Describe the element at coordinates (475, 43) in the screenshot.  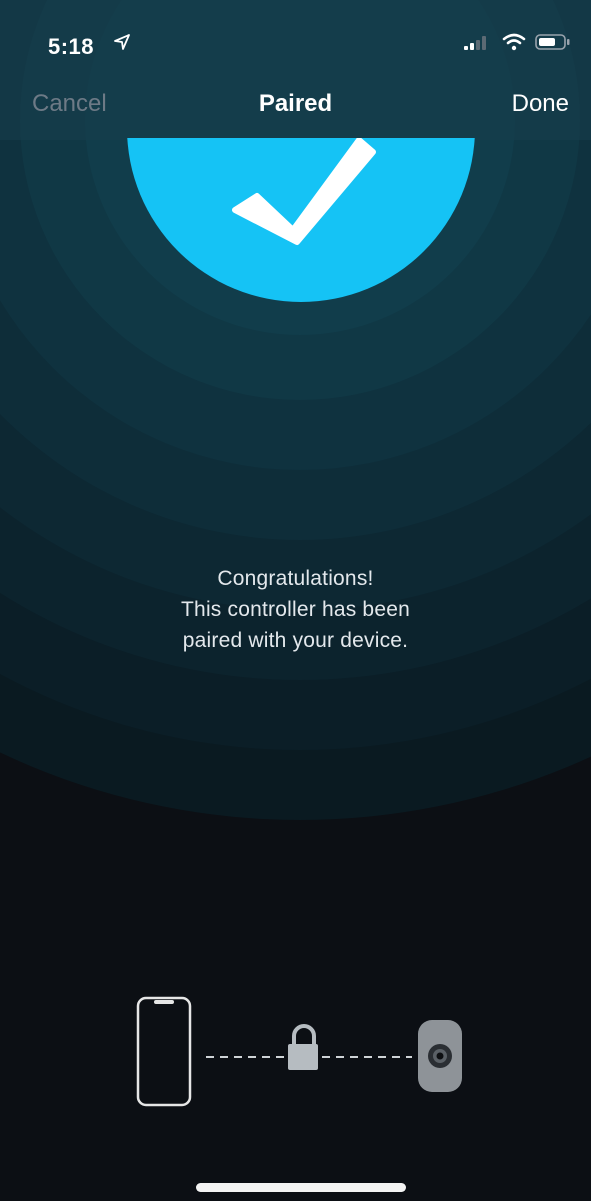
I see `cellular-signal-icon` at that location.